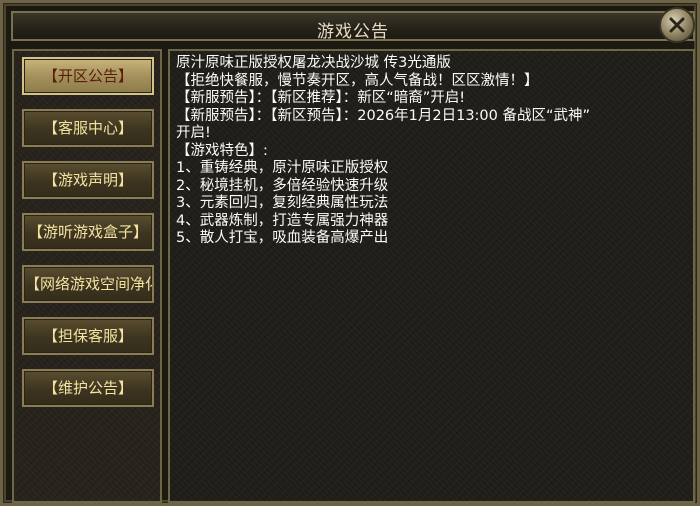 This screenshot has height=506, width=700. What do you see at coordinates (282, 220) in the screenshot?
I see `content-line: 4、武器炼制，打造专属强力神器` at bounding box center [282, 220].